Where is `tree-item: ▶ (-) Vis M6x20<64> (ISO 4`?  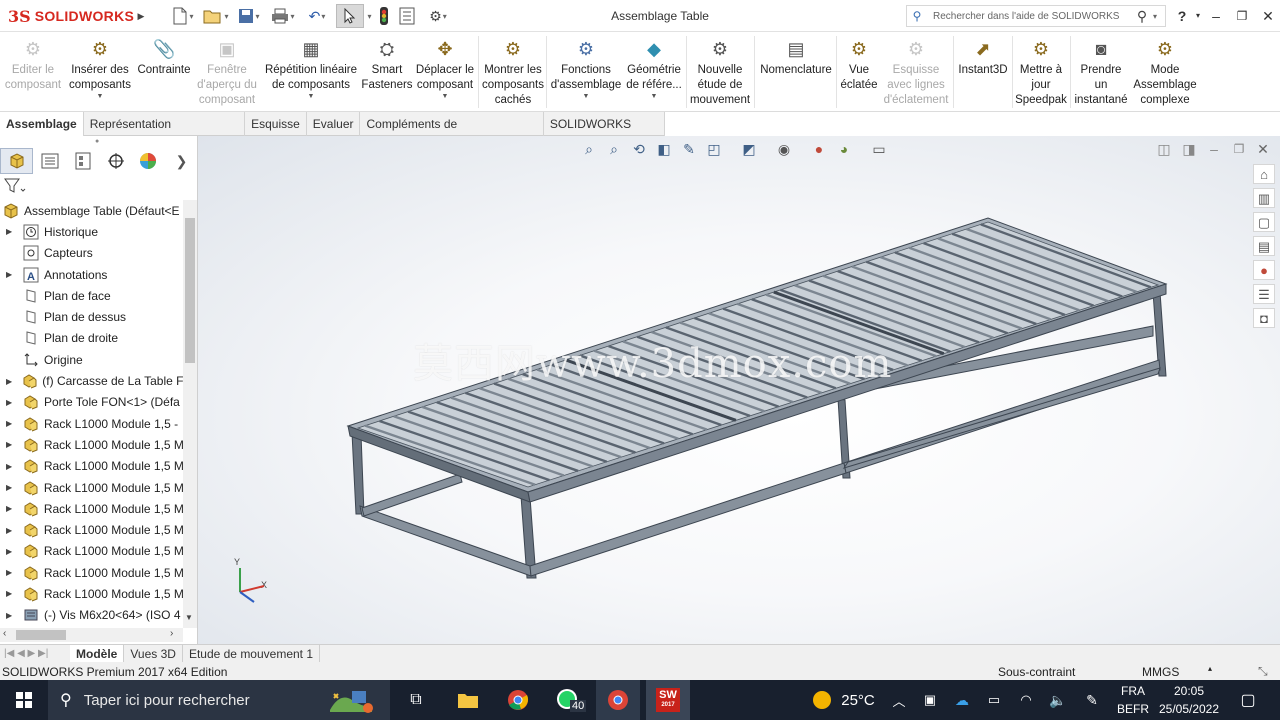 tree-item: ▶ (-) Vis M6x20<64> (ISO 4 is located at coordinates (91, 615).